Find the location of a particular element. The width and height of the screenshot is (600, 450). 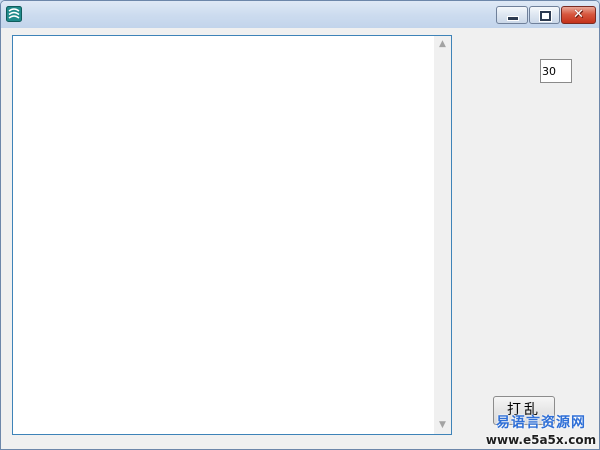

close-icon: ✕ is located at coordinates (578, 14).